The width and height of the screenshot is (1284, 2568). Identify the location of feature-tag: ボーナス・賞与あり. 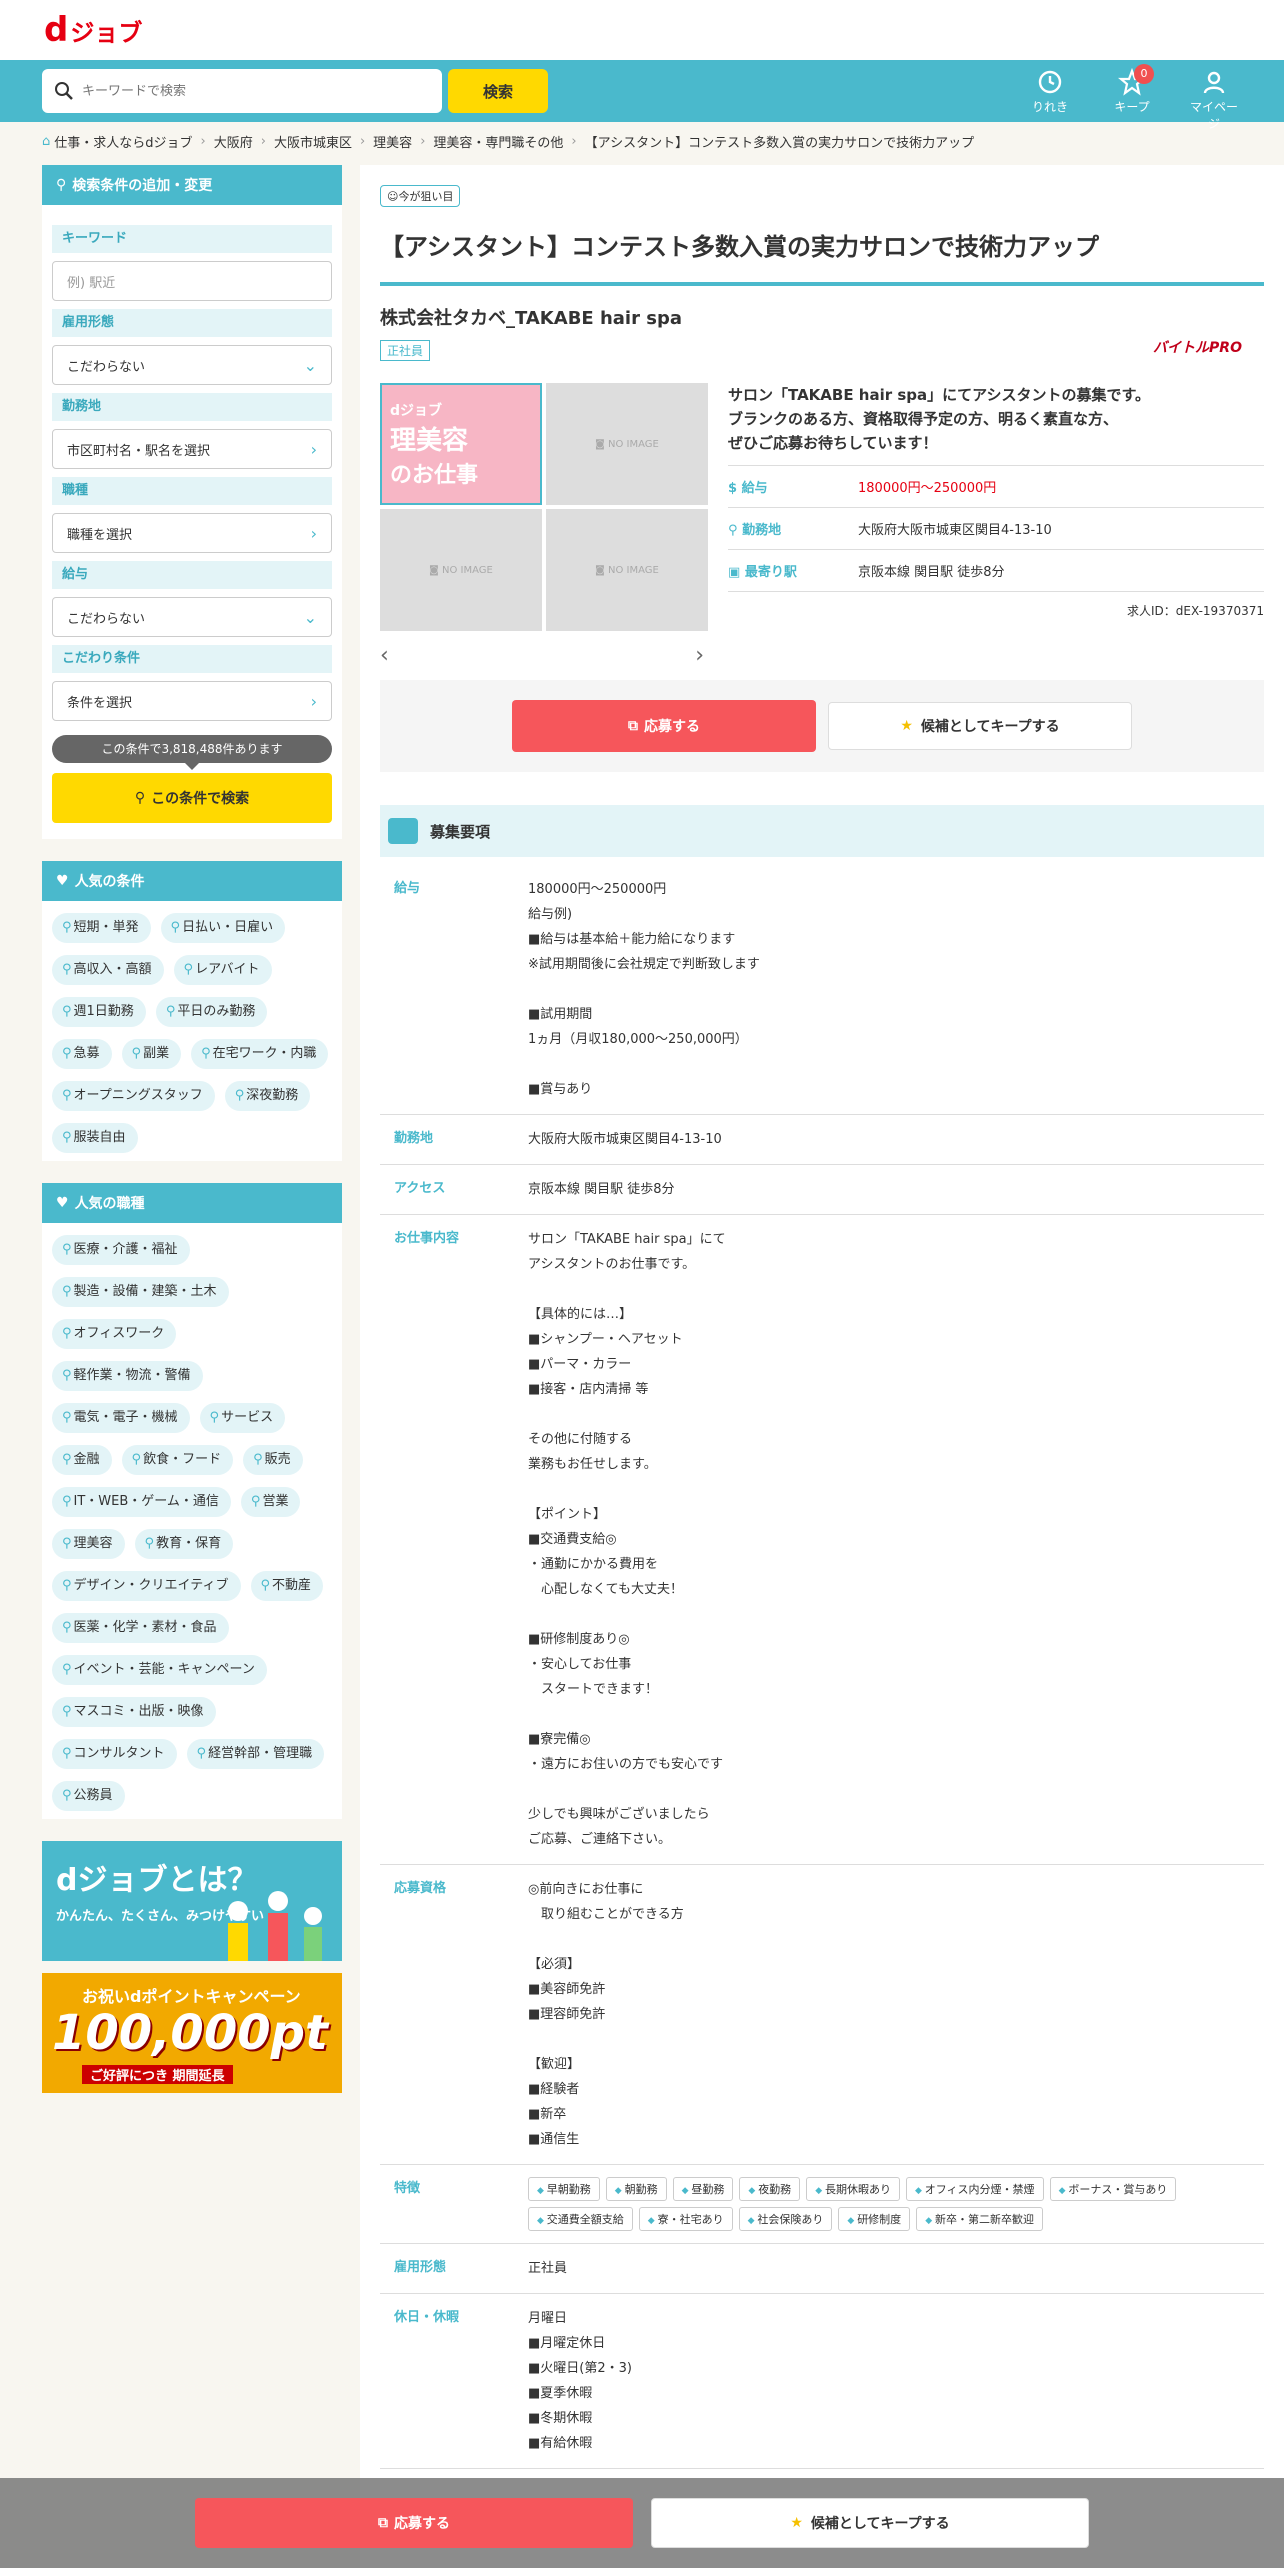
(1113, 2189).